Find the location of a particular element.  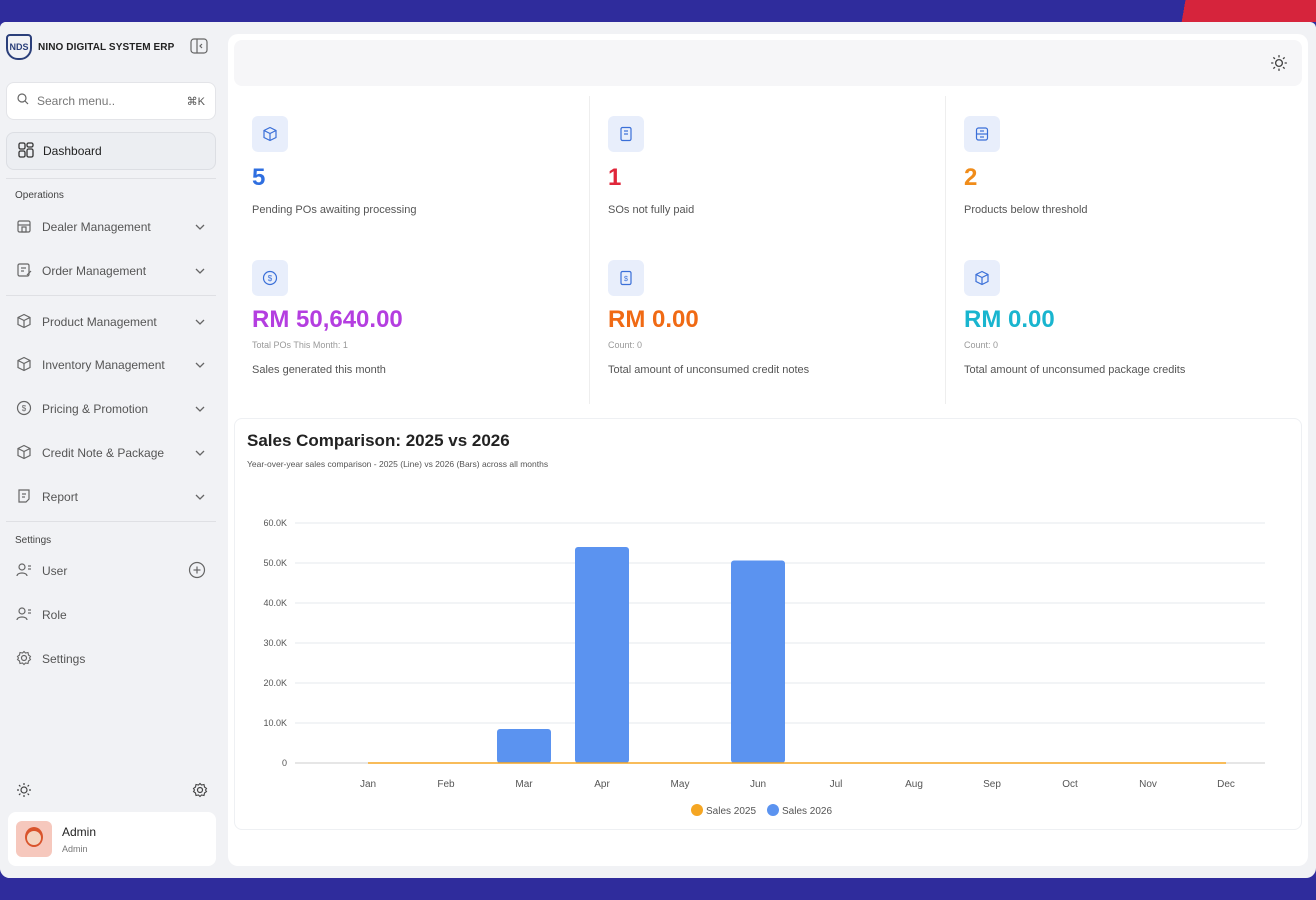

legend-marker is located at coordinates (773, 810).